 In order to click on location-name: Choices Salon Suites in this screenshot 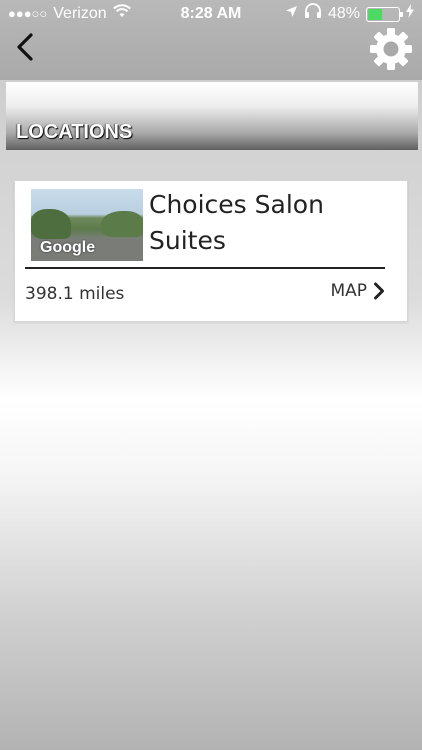, I will do `click(236, 222)`.